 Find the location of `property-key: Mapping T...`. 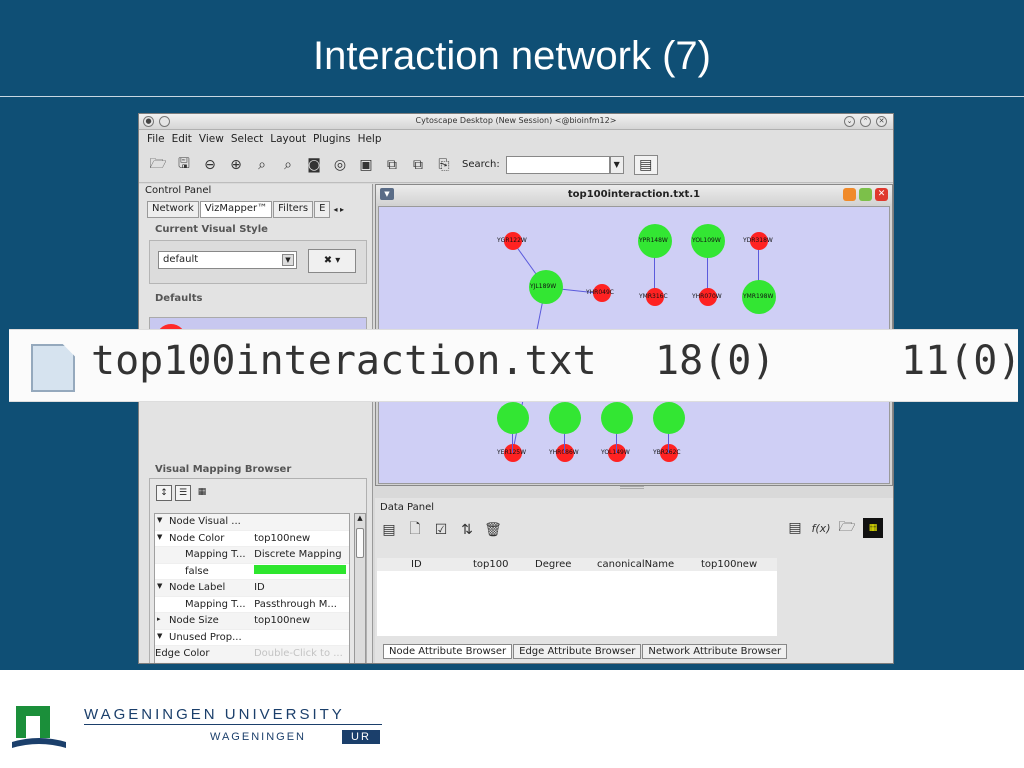

property-key: Mapping T... is located at coordinates (204, 554).